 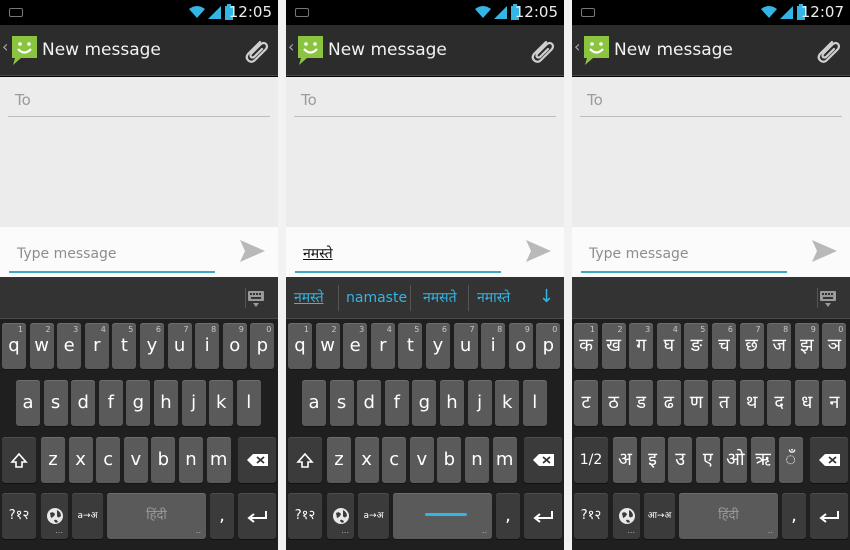 I want to click on key-6: च6, so click(x=724, y=346).